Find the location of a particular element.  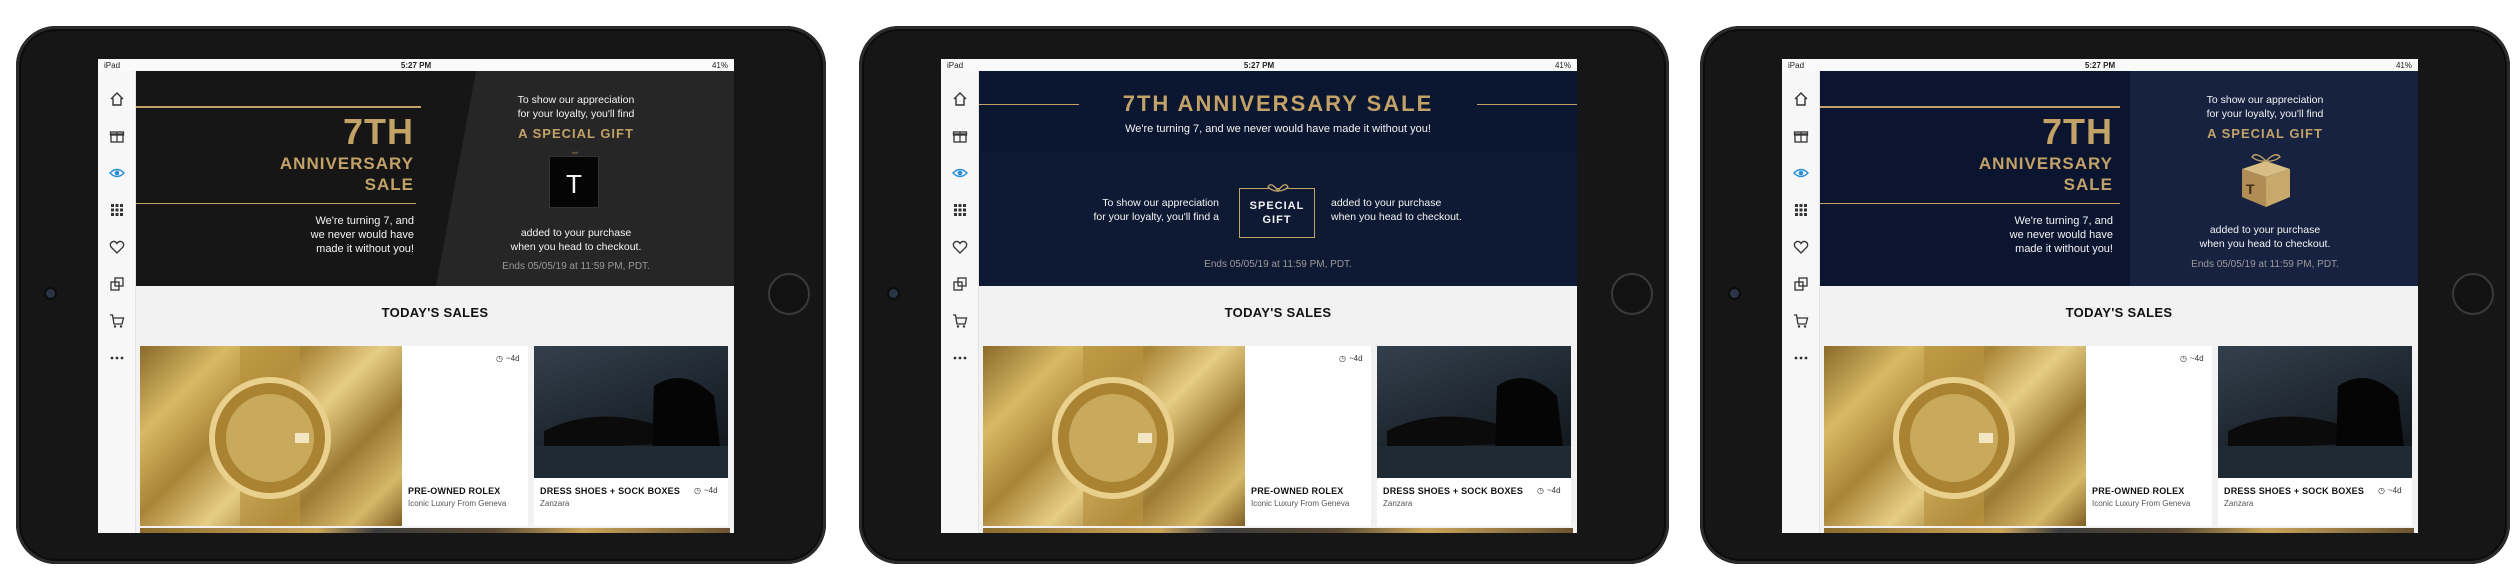

gift-label-1: SPECIAL is located at coordinates (1277, 206).